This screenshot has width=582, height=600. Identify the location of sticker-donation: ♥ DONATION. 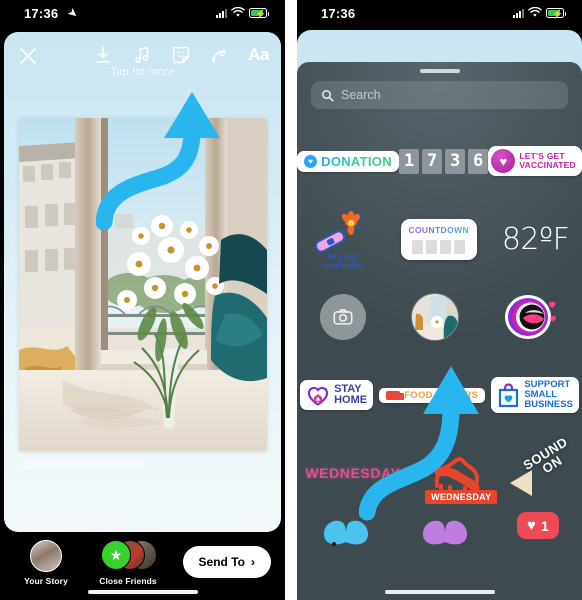
(348, 161).